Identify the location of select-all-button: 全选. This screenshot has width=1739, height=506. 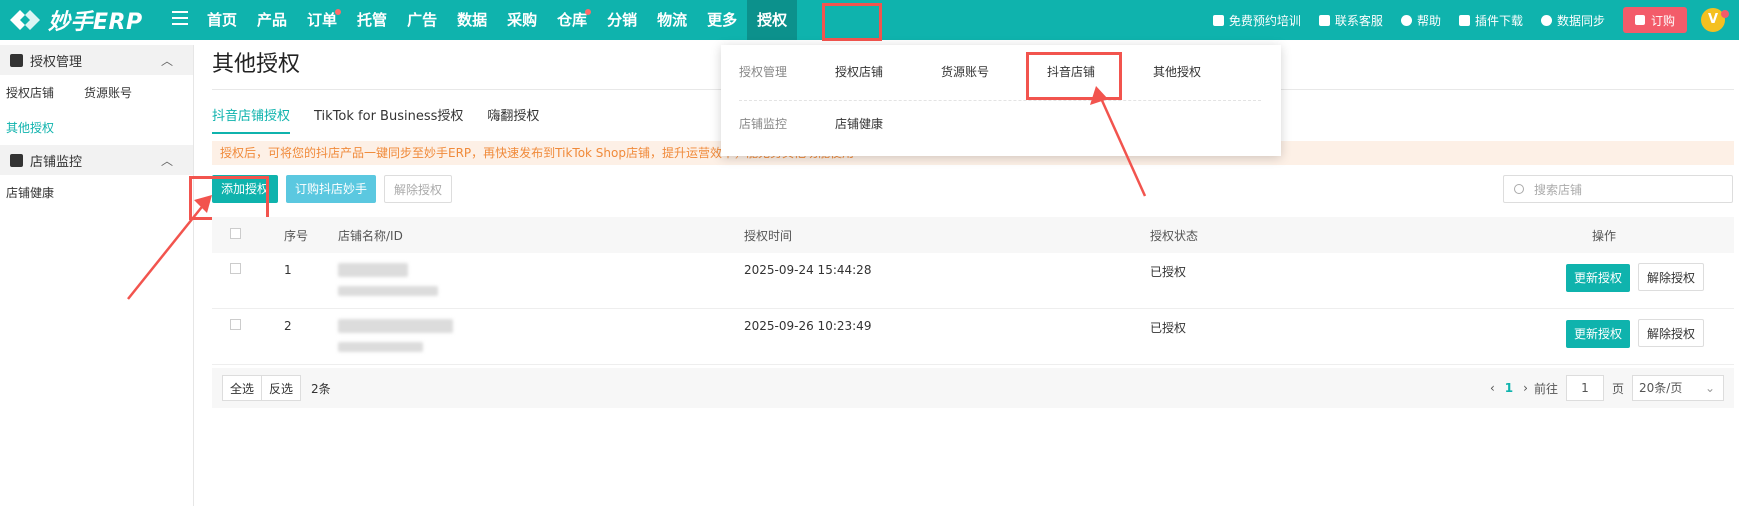
(242, 388).